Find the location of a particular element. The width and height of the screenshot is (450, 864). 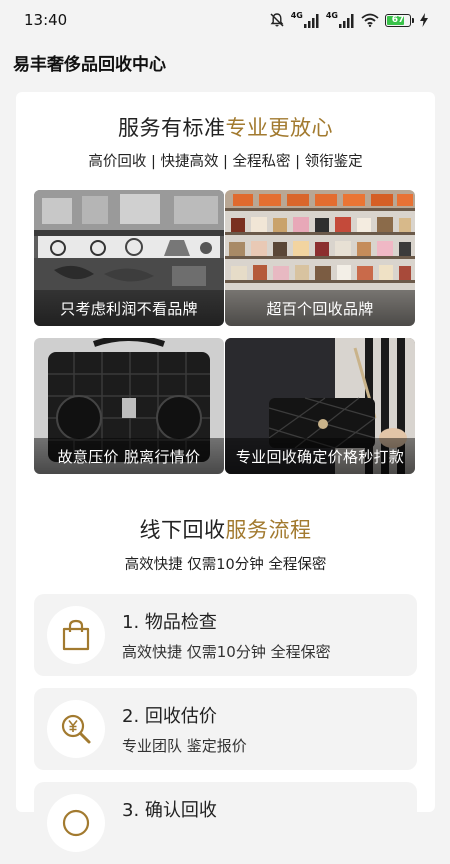

step-desc: 专业团队 鉴定报价 is located at coordinates (184, 746).